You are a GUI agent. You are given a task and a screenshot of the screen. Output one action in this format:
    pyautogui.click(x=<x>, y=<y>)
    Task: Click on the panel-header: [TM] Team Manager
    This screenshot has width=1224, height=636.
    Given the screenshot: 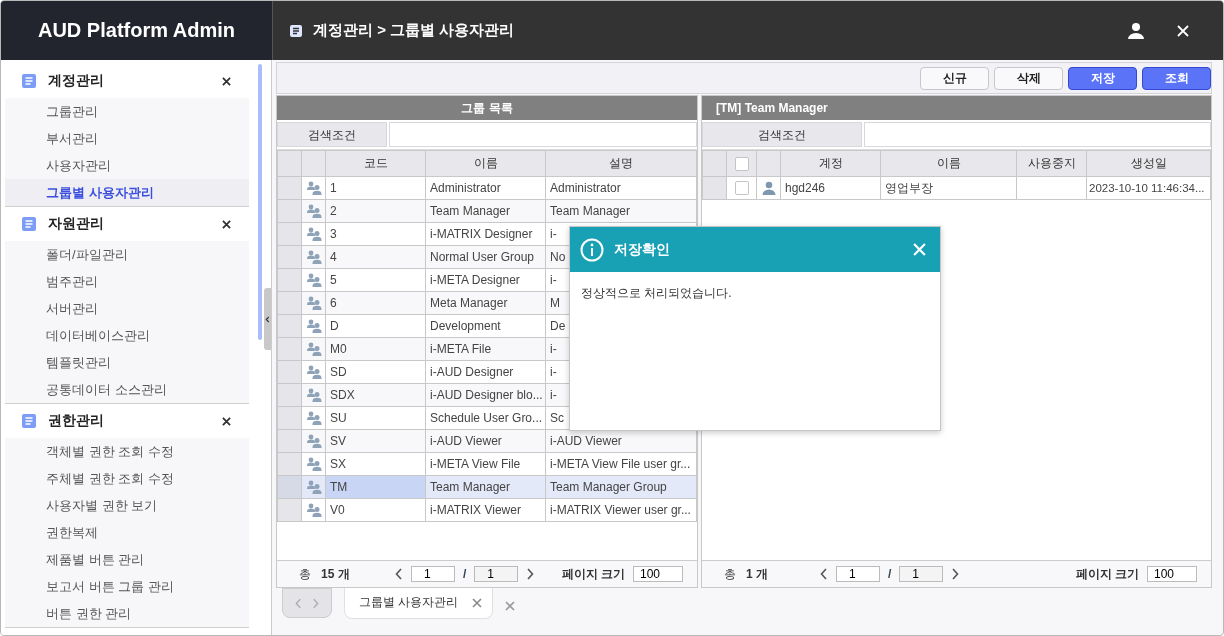 What is the action you would take?
    pyautogui.click(x=956, y=108)
    